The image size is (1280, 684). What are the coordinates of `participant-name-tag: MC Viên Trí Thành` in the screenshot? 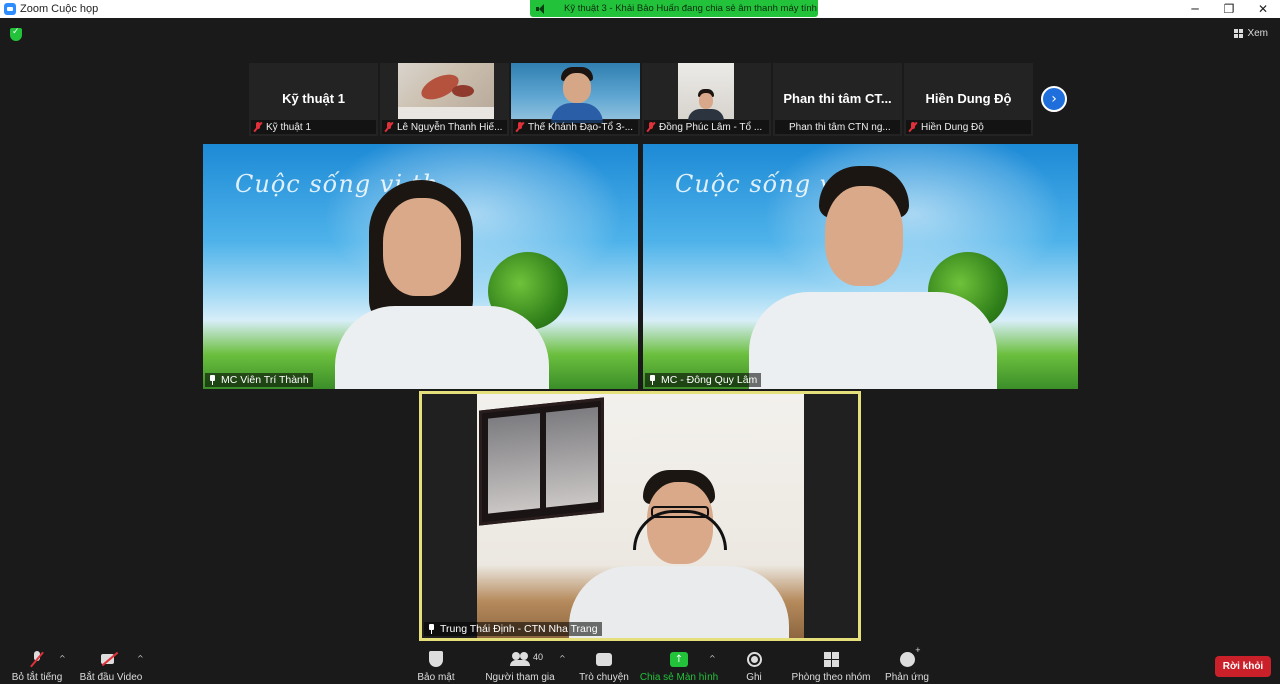 It's located at (259, 380).